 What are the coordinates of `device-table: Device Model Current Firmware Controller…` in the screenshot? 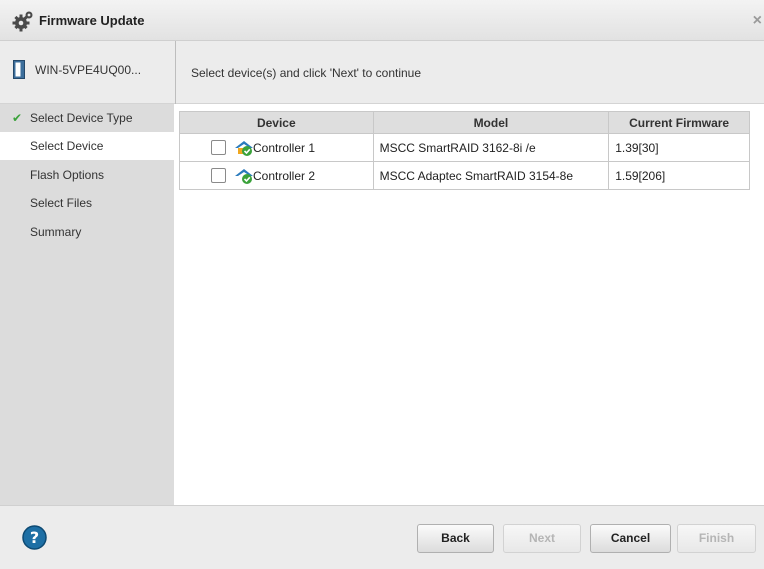 It's located at (464, 150).